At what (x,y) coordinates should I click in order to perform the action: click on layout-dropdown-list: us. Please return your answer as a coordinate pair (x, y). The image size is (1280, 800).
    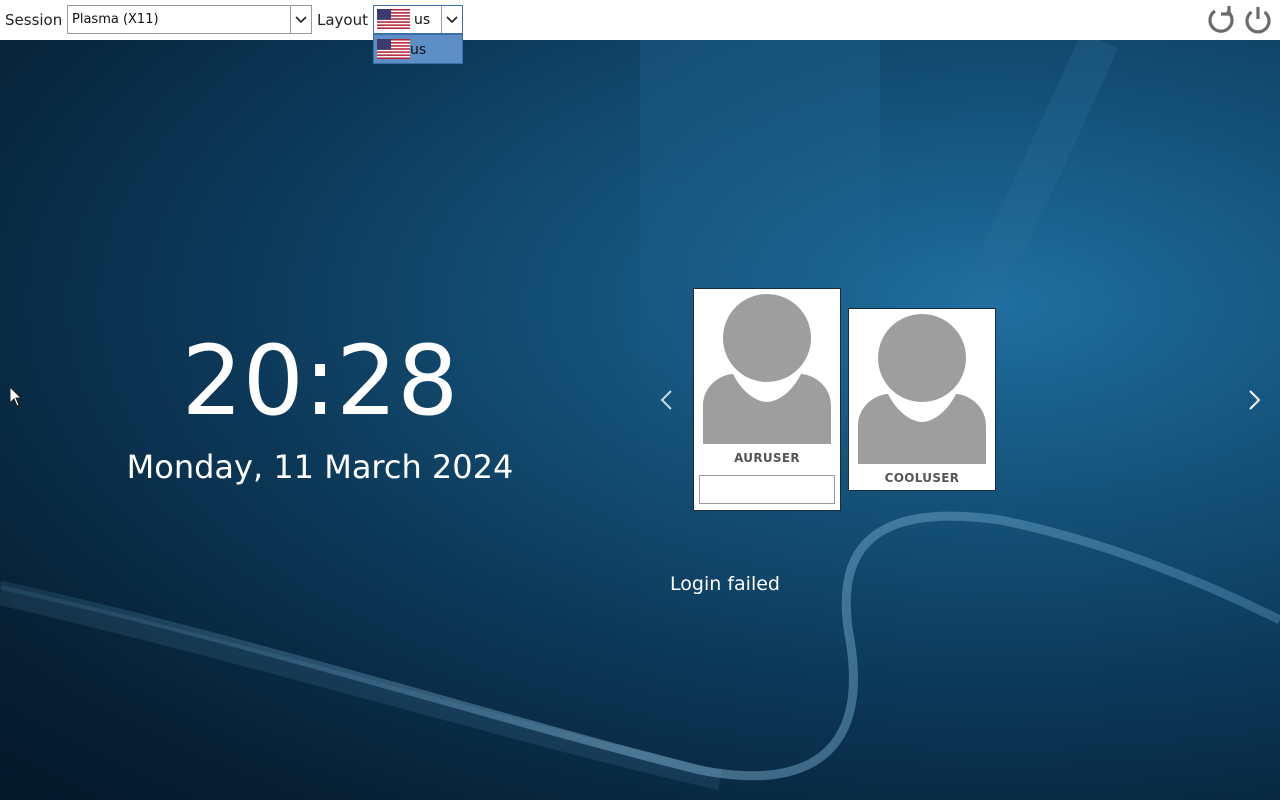
    Looking at the image, I should click on (418, 49).